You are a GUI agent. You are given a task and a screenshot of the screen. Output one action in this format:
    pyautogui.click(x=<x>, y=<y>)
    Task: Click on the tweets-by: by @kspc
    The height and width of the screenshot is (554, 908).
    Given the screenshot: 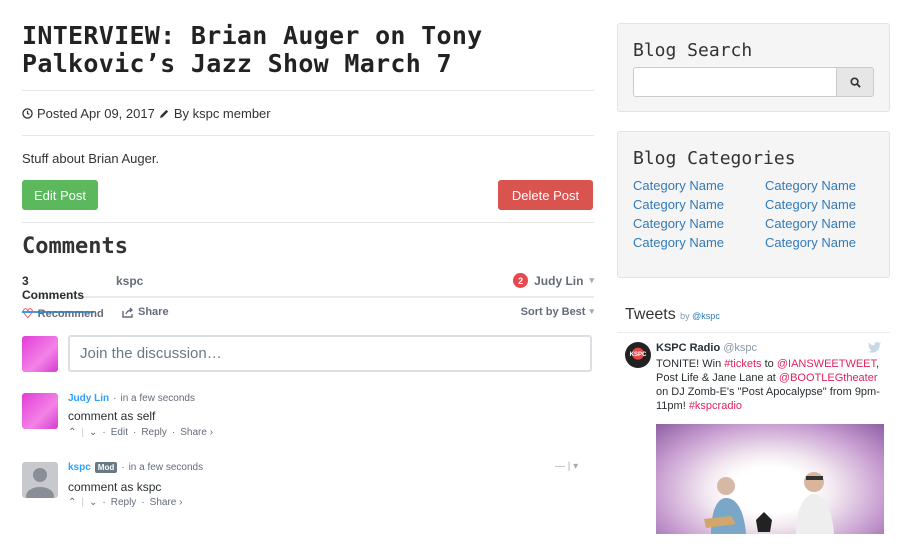 What is the action you would take?
    pyautogui.click(x=700, y=316)
    